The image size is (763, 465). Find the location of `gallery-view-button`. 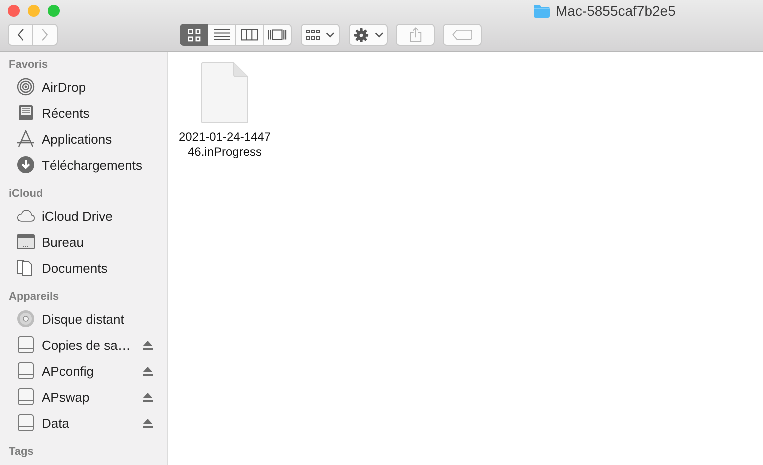

gallery-view-button is located at coordinates (278, 35).